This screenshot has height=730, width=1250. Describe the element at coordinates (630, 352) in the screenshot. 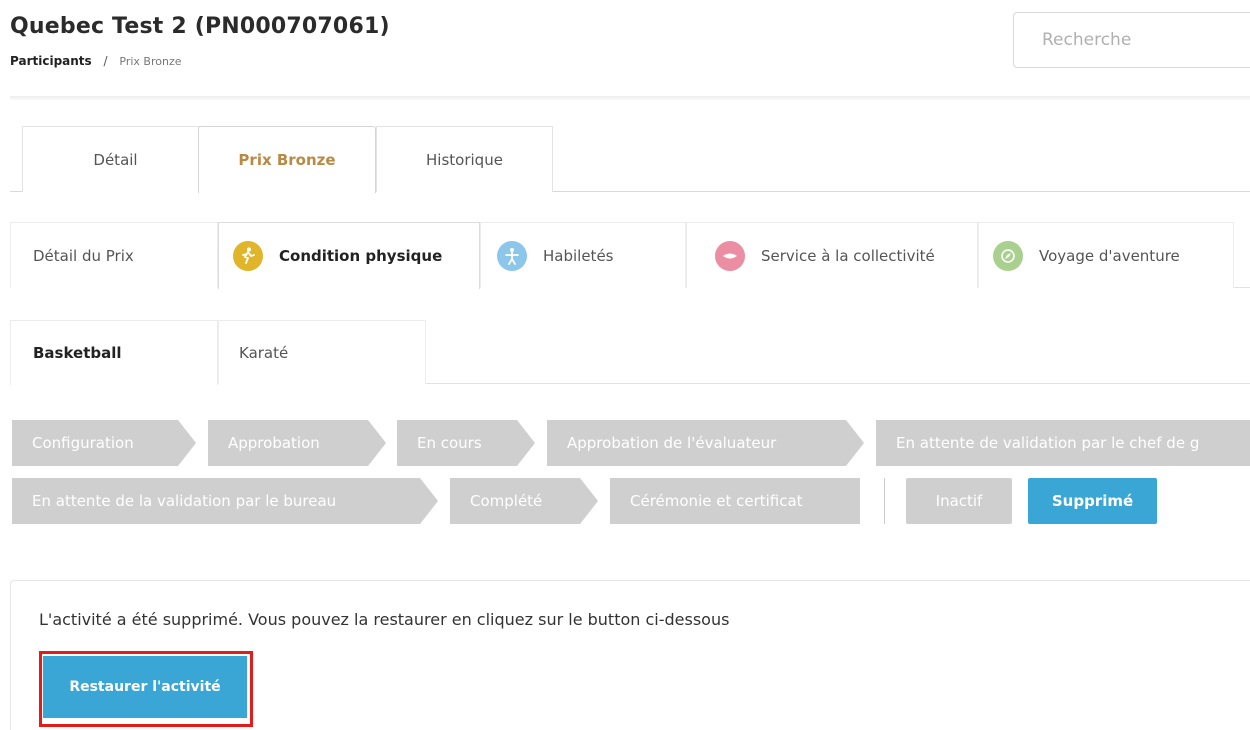

I see `activity-tabs: Basketball Karaté` at that location.